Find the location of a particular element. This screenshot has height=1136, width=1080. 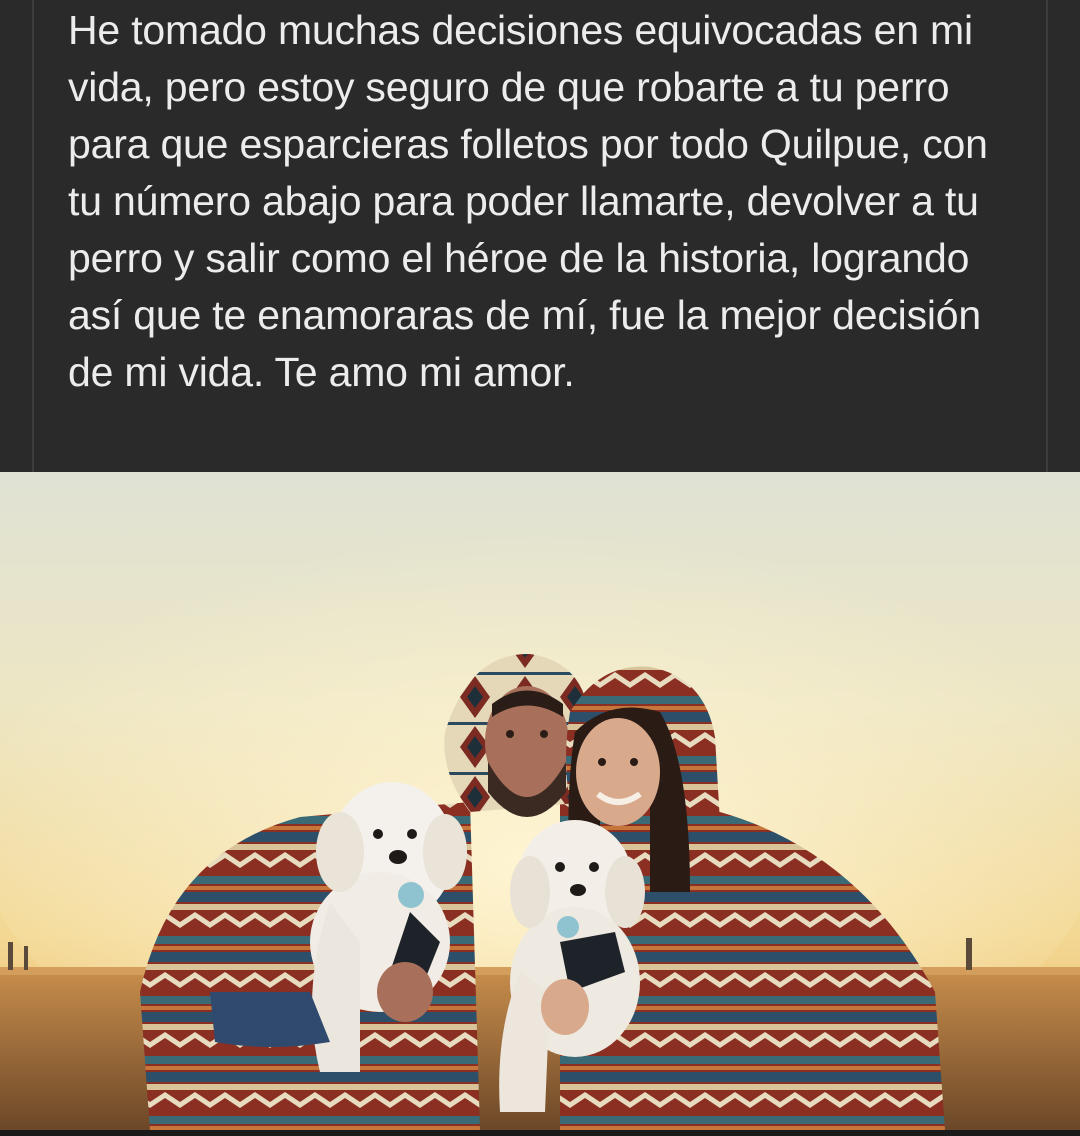

bottom-edge is located at coordinates (540, 1133).